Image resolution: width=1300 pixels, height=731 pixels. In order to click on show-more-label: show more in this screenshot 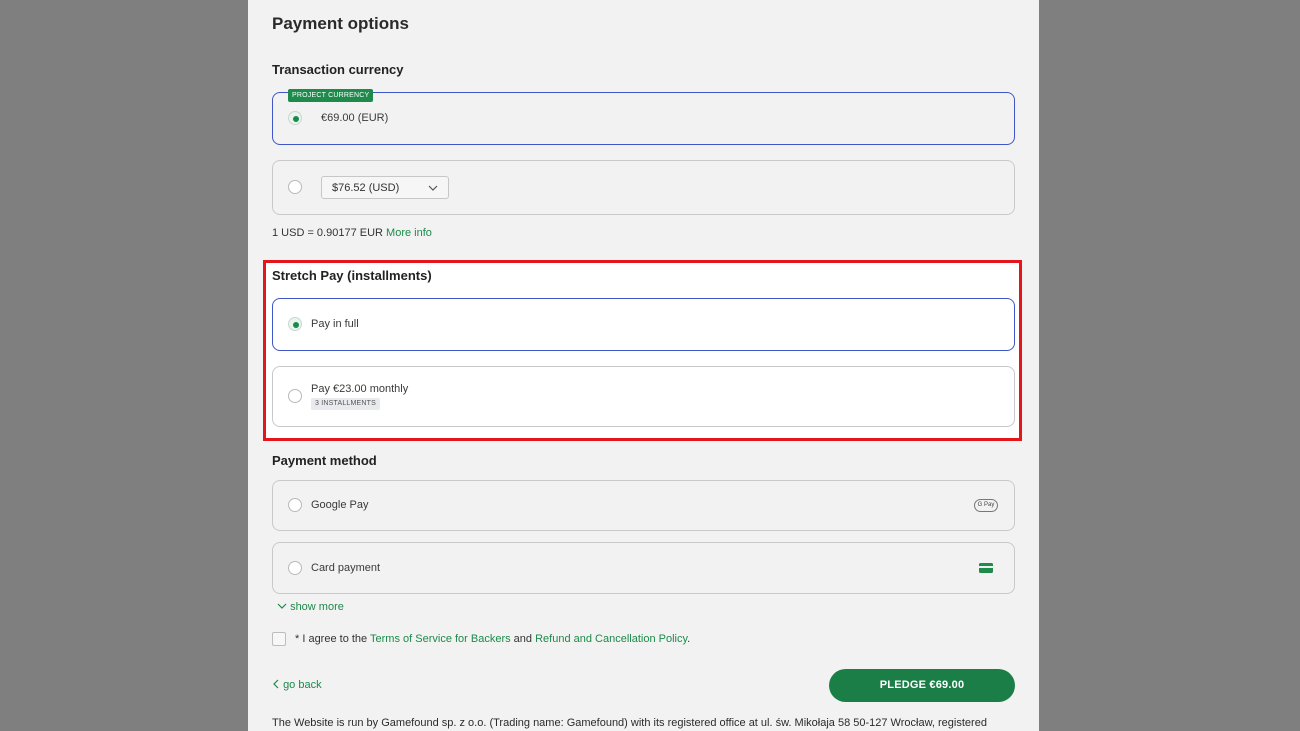, I will do `click(317, 607)`.